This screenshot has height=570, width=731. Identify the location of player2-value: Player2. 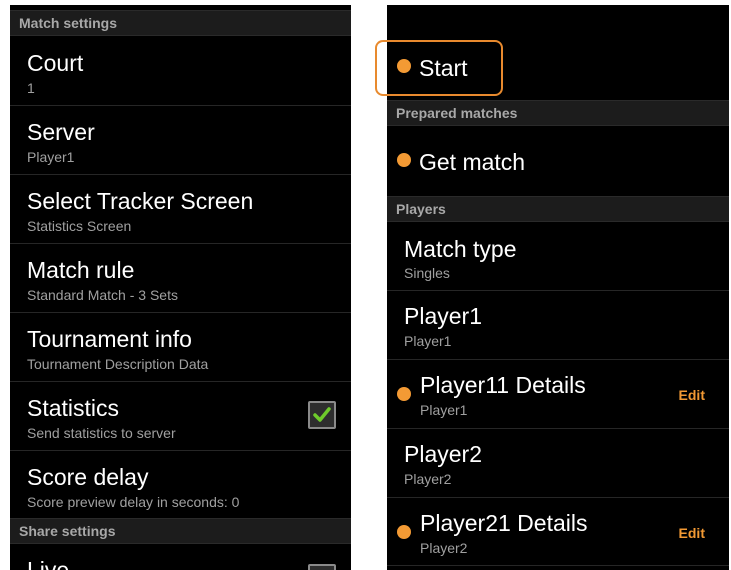
(428, 479).